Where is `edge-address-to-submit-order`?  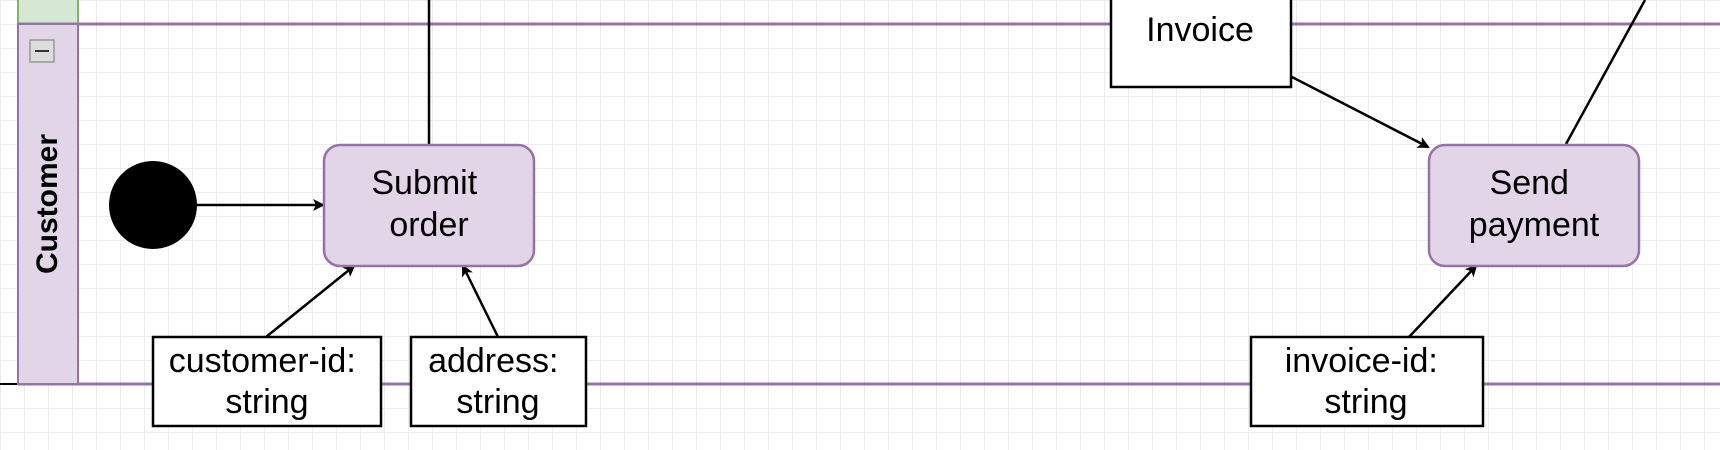
edge-address-to-submit-order is located at coordinates (480, 301).